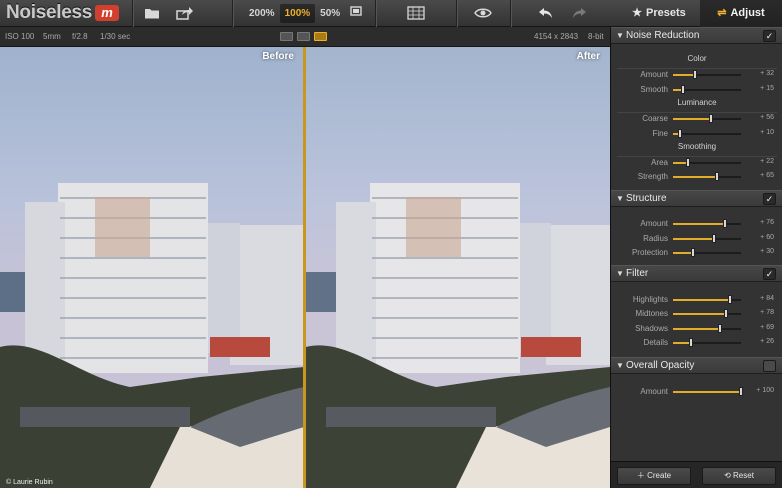 The height and width of the screenshot is (488, 782). I want to click on bit-depth: 8-bit, so click(596, 36).